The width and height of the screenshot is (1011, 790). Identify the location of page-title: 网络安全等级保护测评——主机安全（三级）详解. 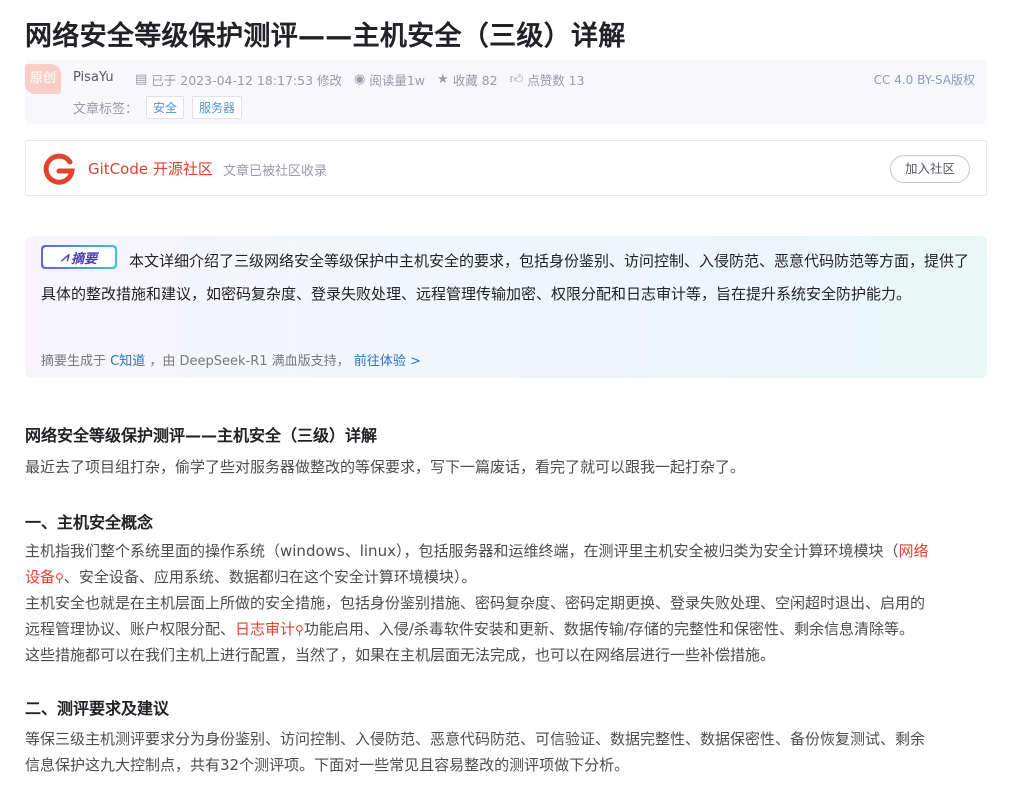
(325, 36).